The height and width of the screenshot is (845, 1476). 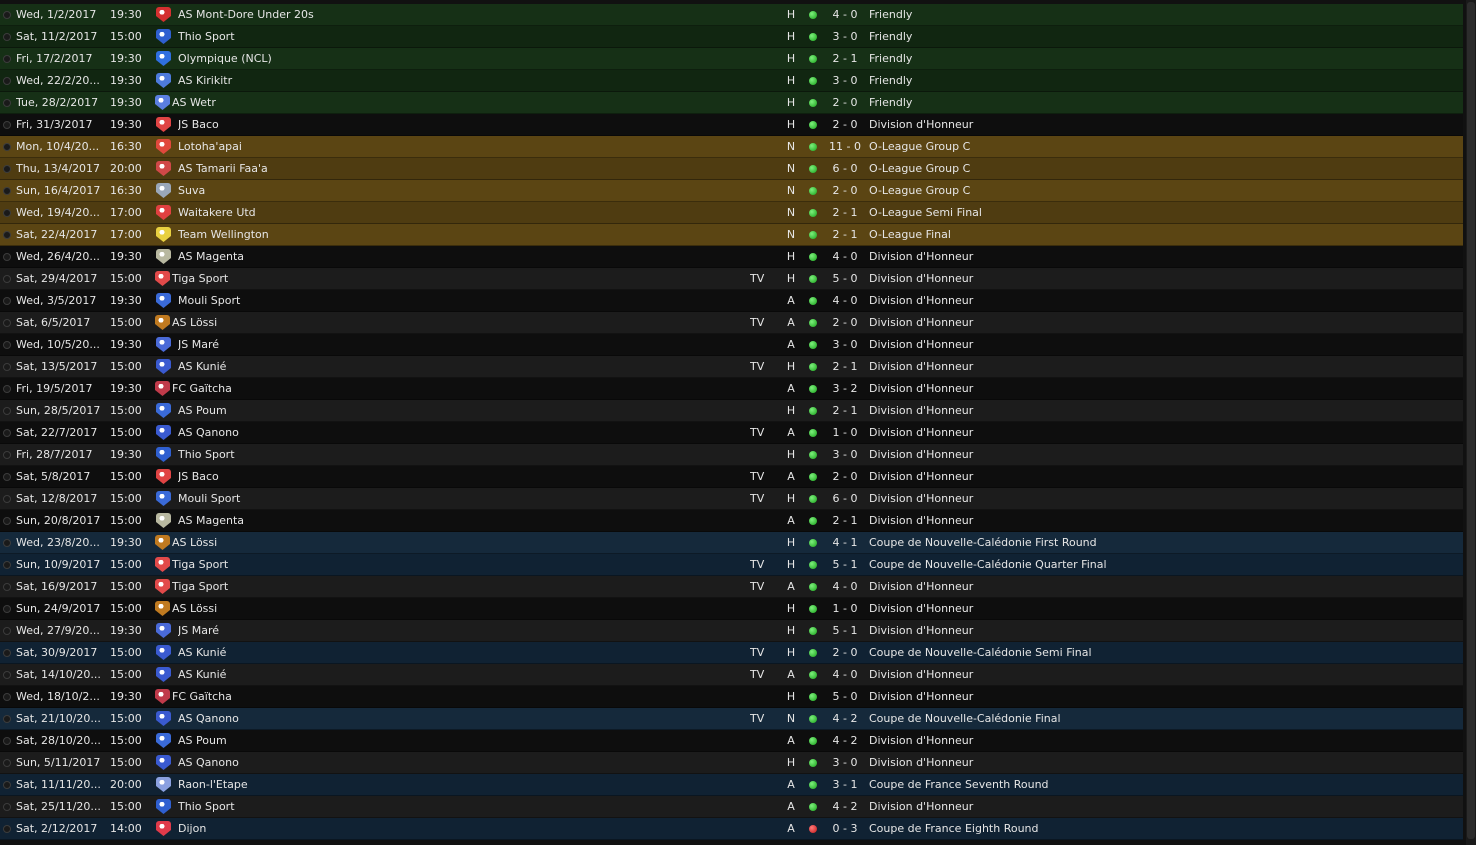 I want to click on match-score: 3 - 2, so click(x=845, y=389).